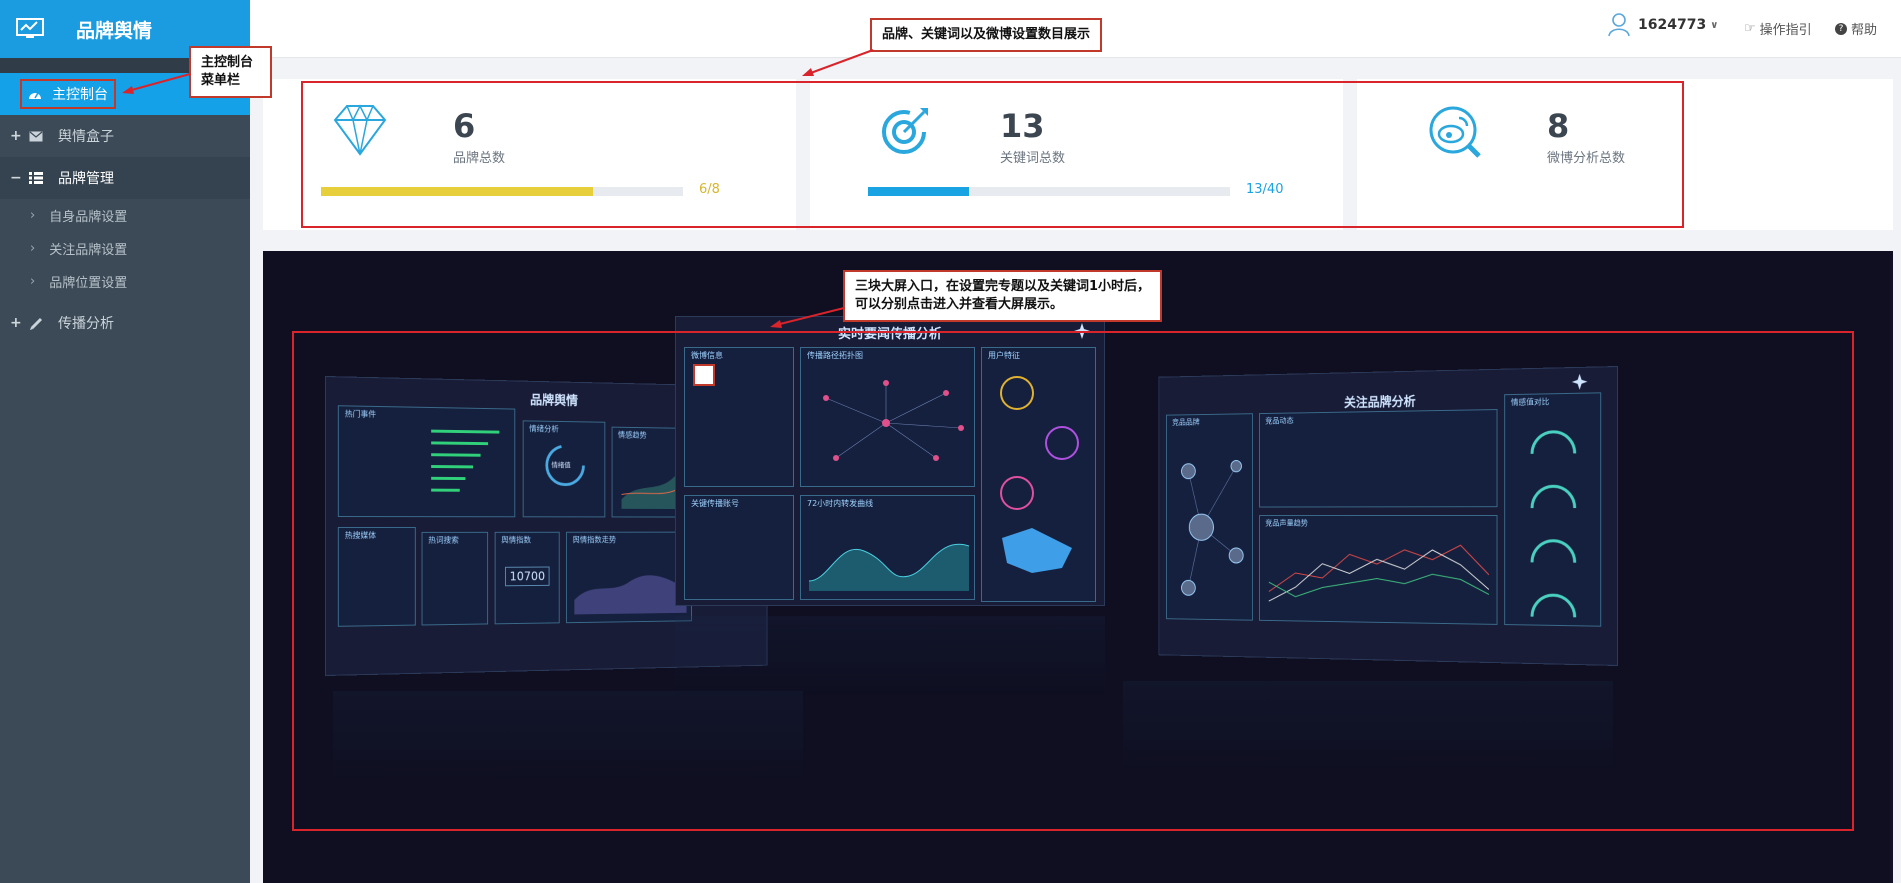  I want to click on monitor-chart-icon, so click(30, 28).